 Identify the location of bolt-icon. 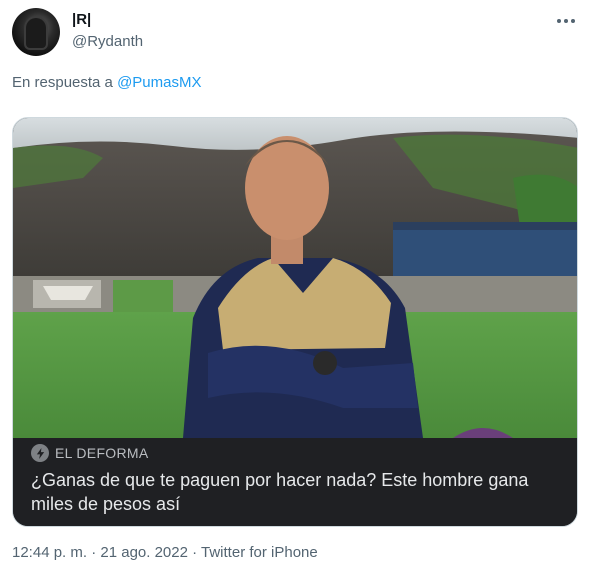
(40, 453).